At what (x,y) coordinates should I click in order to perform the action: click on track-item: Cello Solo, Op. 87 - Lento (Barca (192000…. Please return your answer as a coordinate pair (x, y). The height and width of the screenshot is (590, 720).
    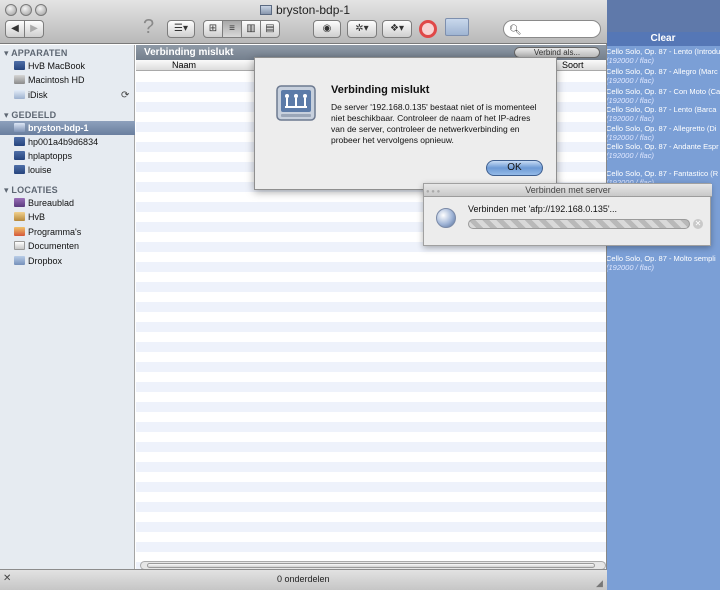
    Looking at the image, I should click on (663, 114).